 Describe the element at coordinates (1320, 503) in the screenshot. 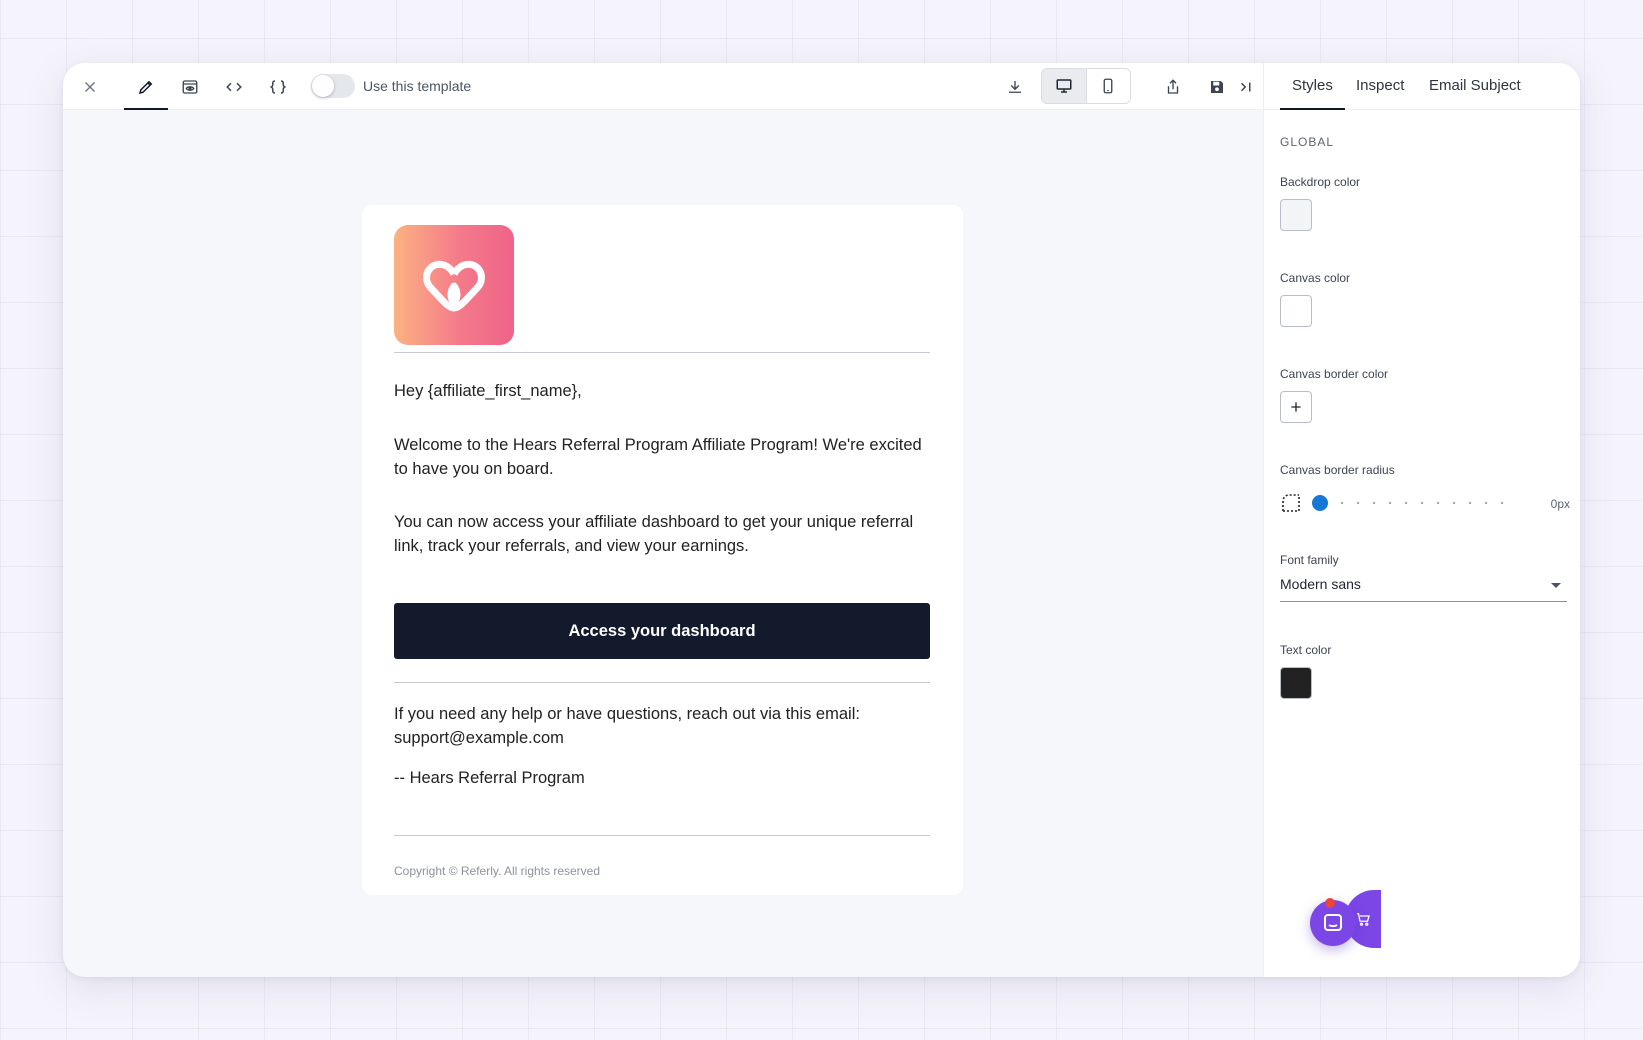

I see `slider-thumb` at that location.